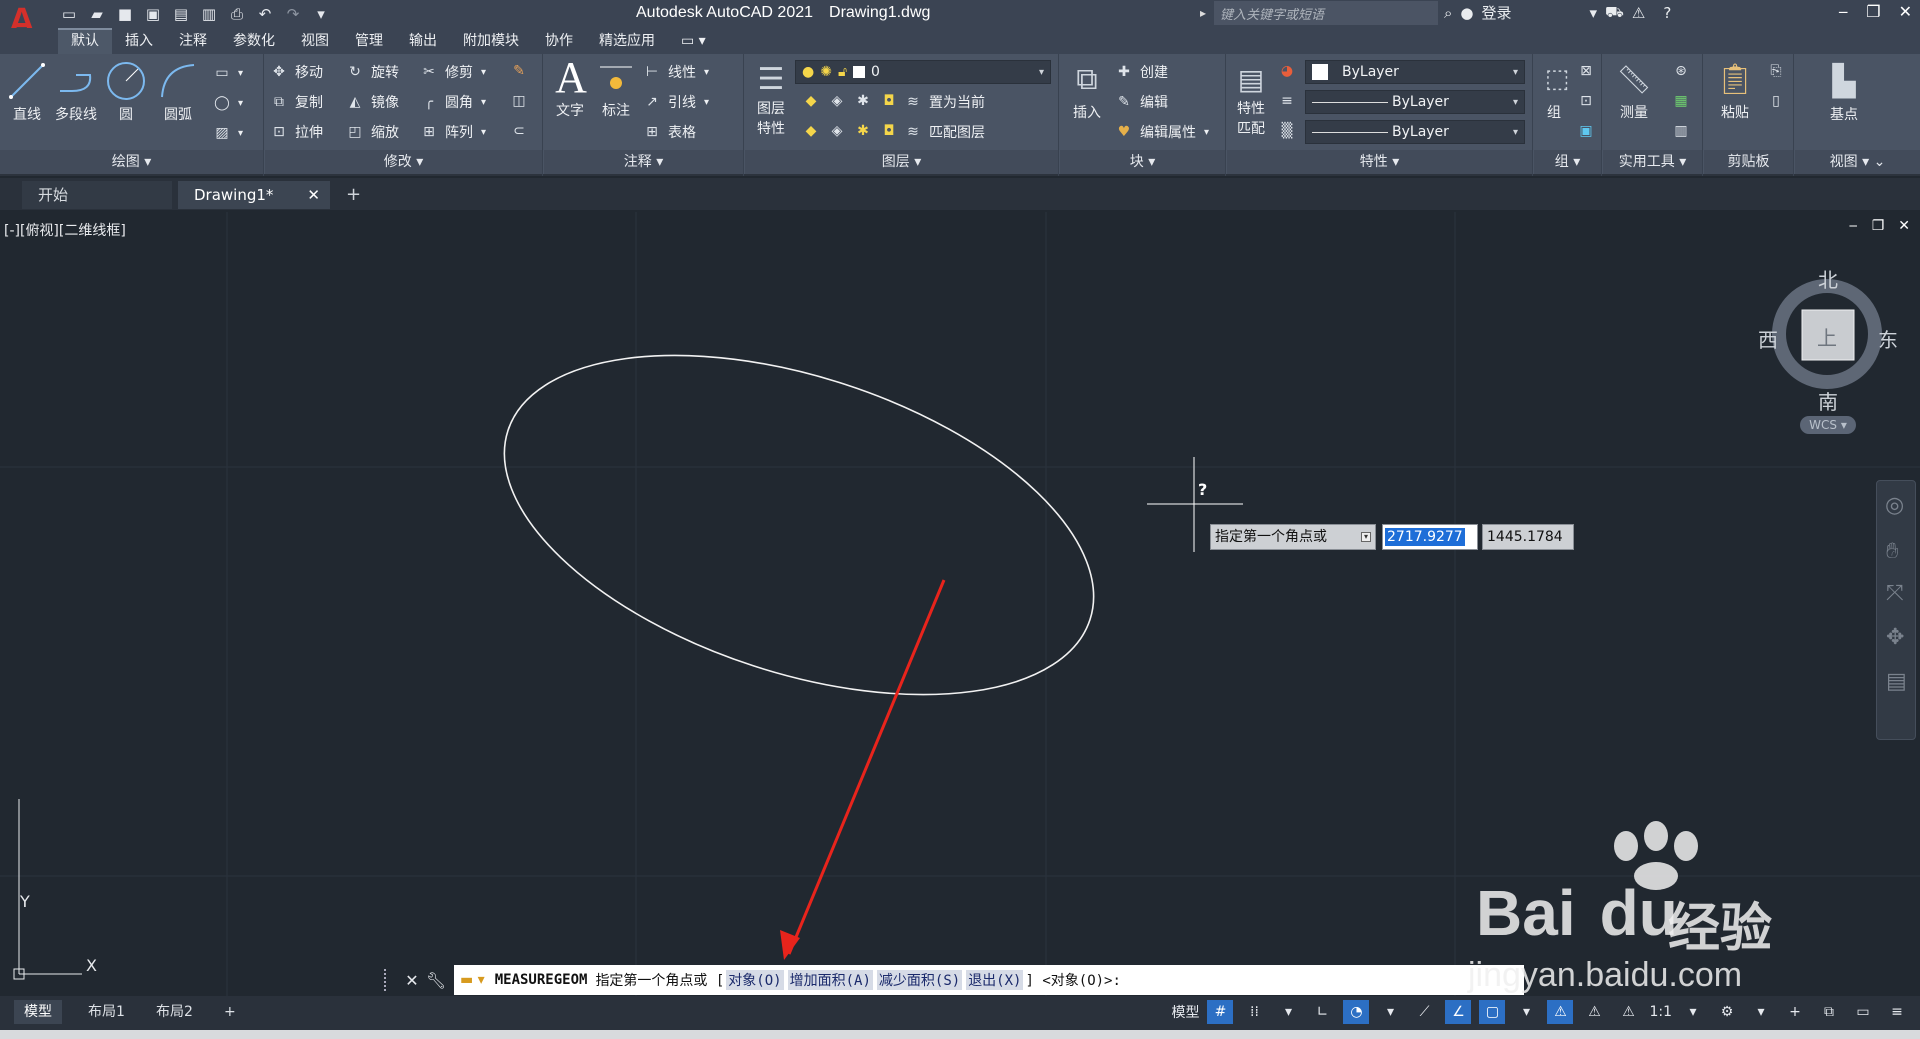 This screenshot has width=1920, height=1039. I want to click on isolate-objects-icon: ⧉, so click(1829, 1012).